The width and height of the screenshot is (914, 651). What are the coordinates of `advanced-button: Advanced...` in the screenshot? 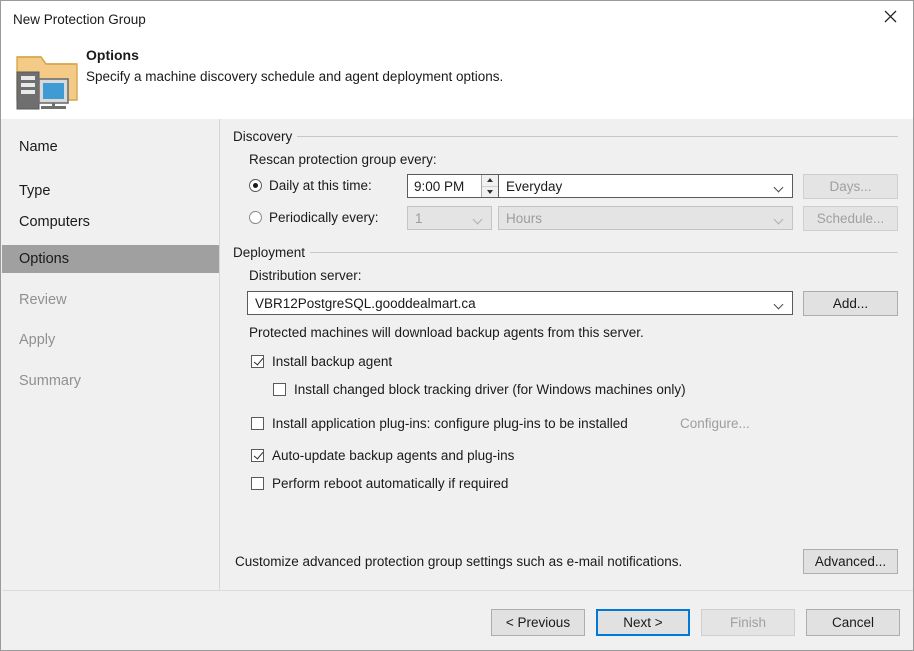 It's located at (850, 561).